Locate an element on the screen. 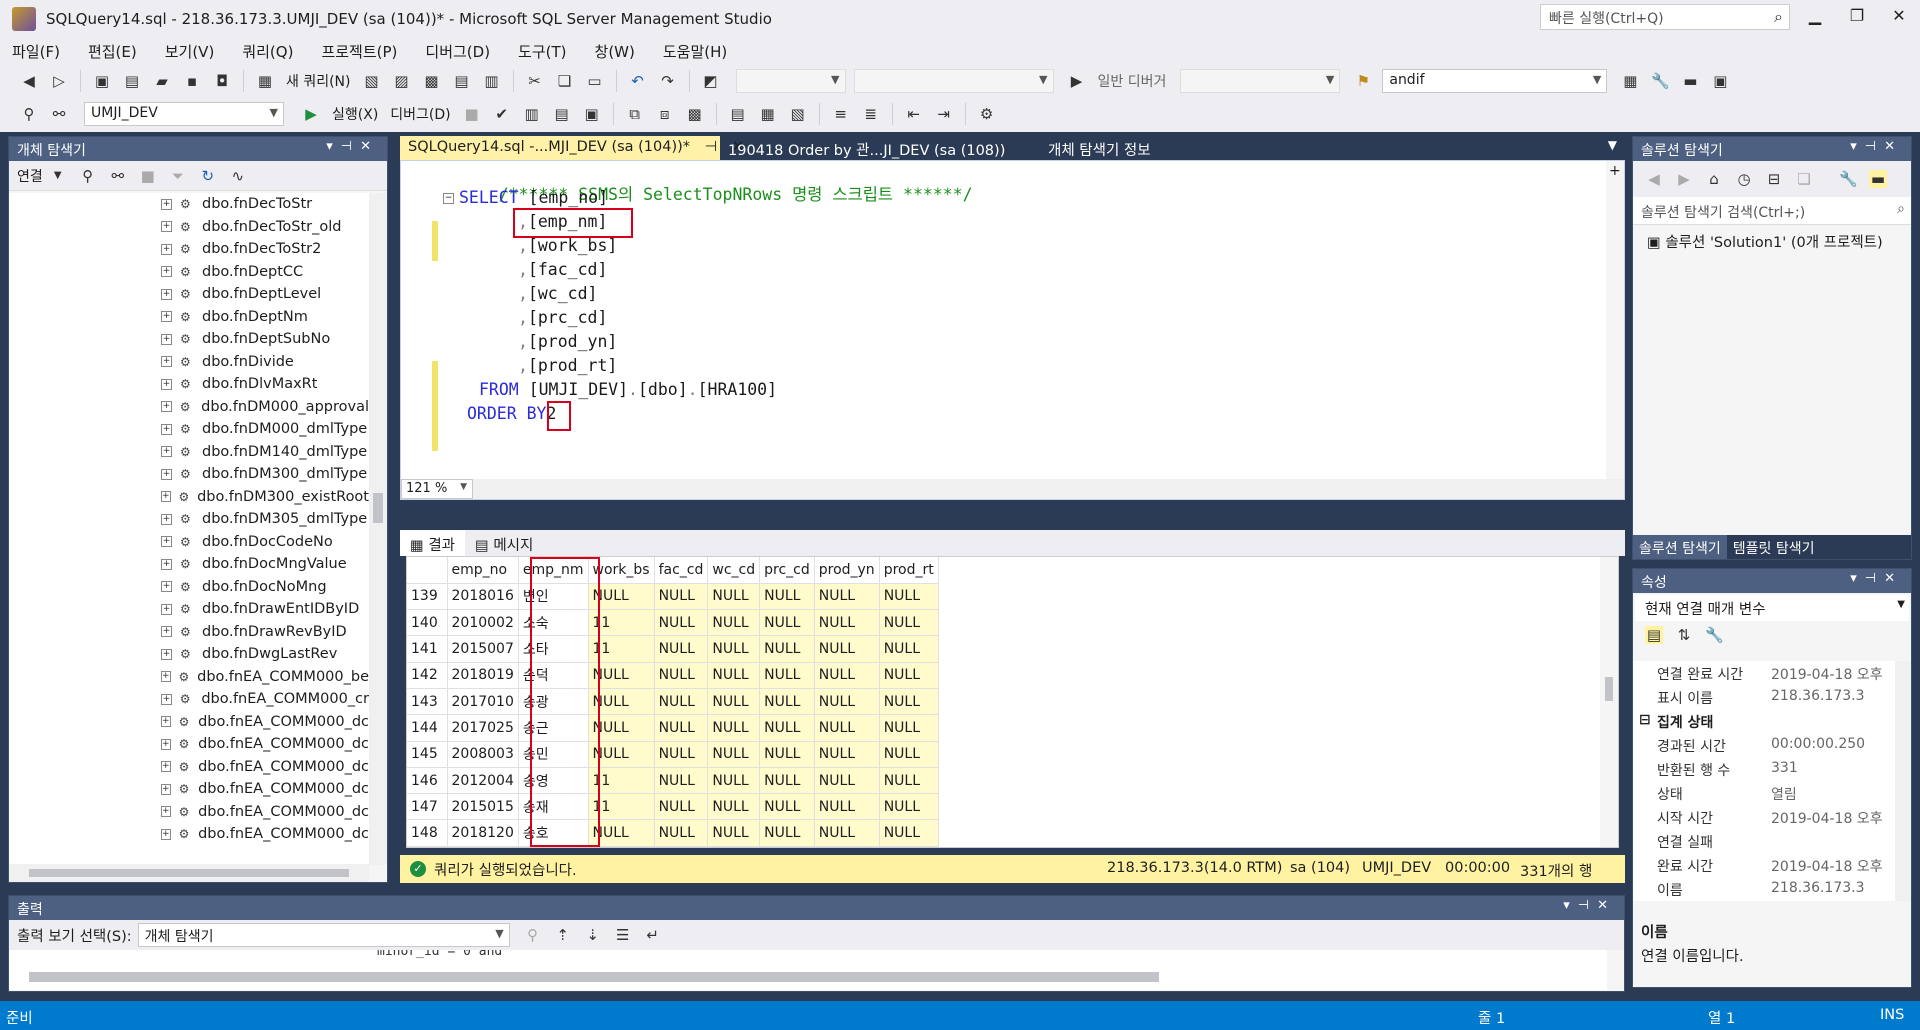 The width and height of the screenshot is (1920, 1030). show-all-icon: ❏ is located at coordinates (1804, 179).